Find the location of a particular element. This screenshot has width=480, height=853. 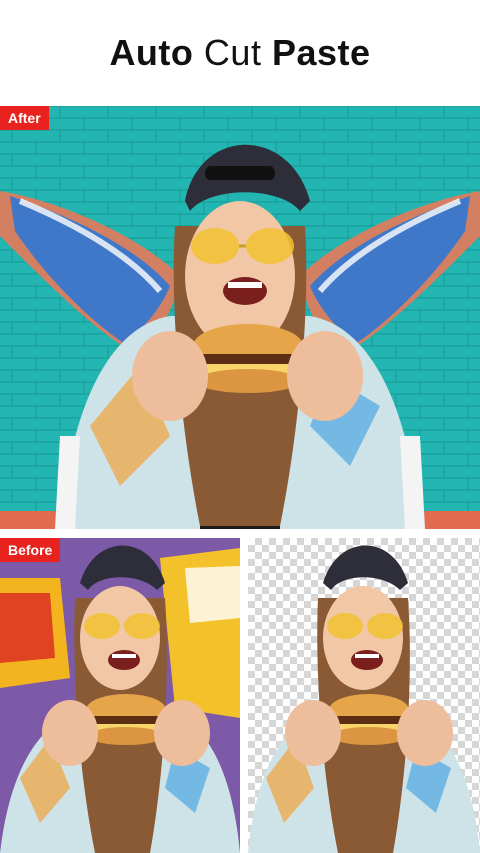

title-word-2: Cut is located at coordinates (232, 52).